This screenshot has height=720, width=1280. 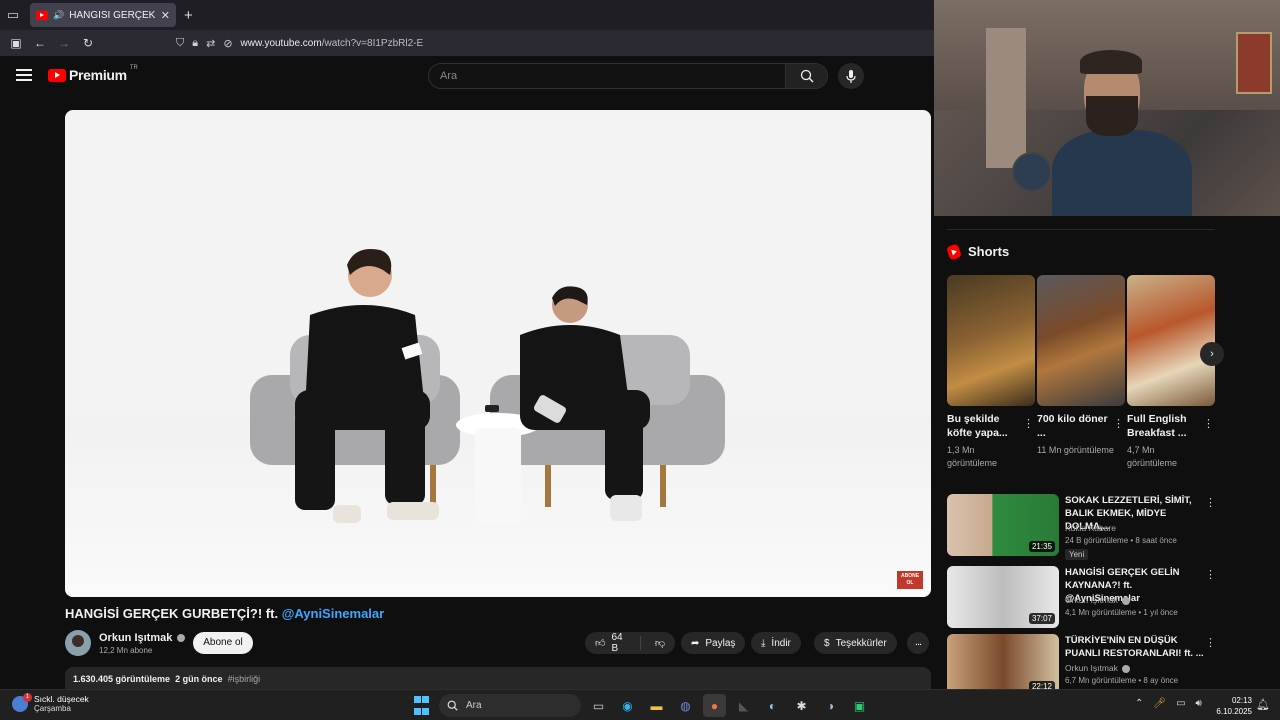 What do you see at coordinates (188, 15) in the screenshot?
I see `new-tab-button: +` at bounding box center [188, 15].